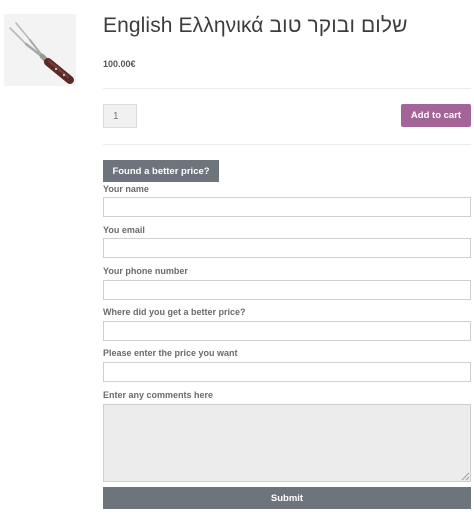 This screenshot has width=474, height=515. Describe the element at coordinates (287, 331) in the screenshot. I see `where-field` at that location.